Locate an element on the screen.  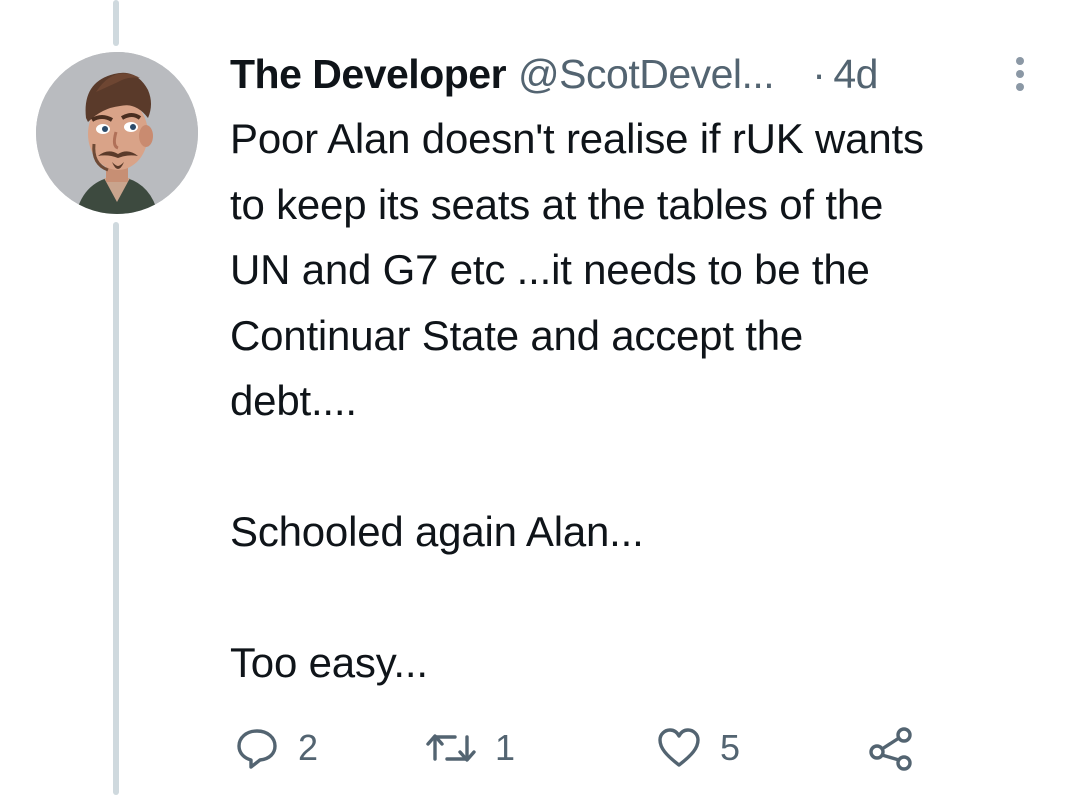
like-count: 5 is located at coordinates (730, 747).